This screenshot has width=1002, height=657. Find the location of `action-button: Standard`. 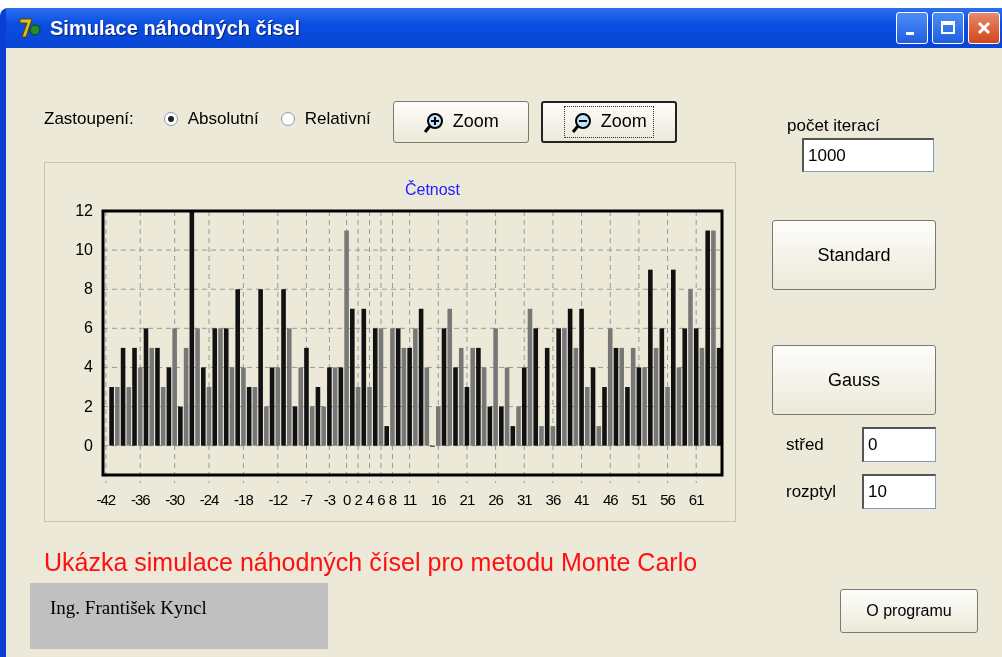

action-button: Standard is located at coordinates (854, 255).